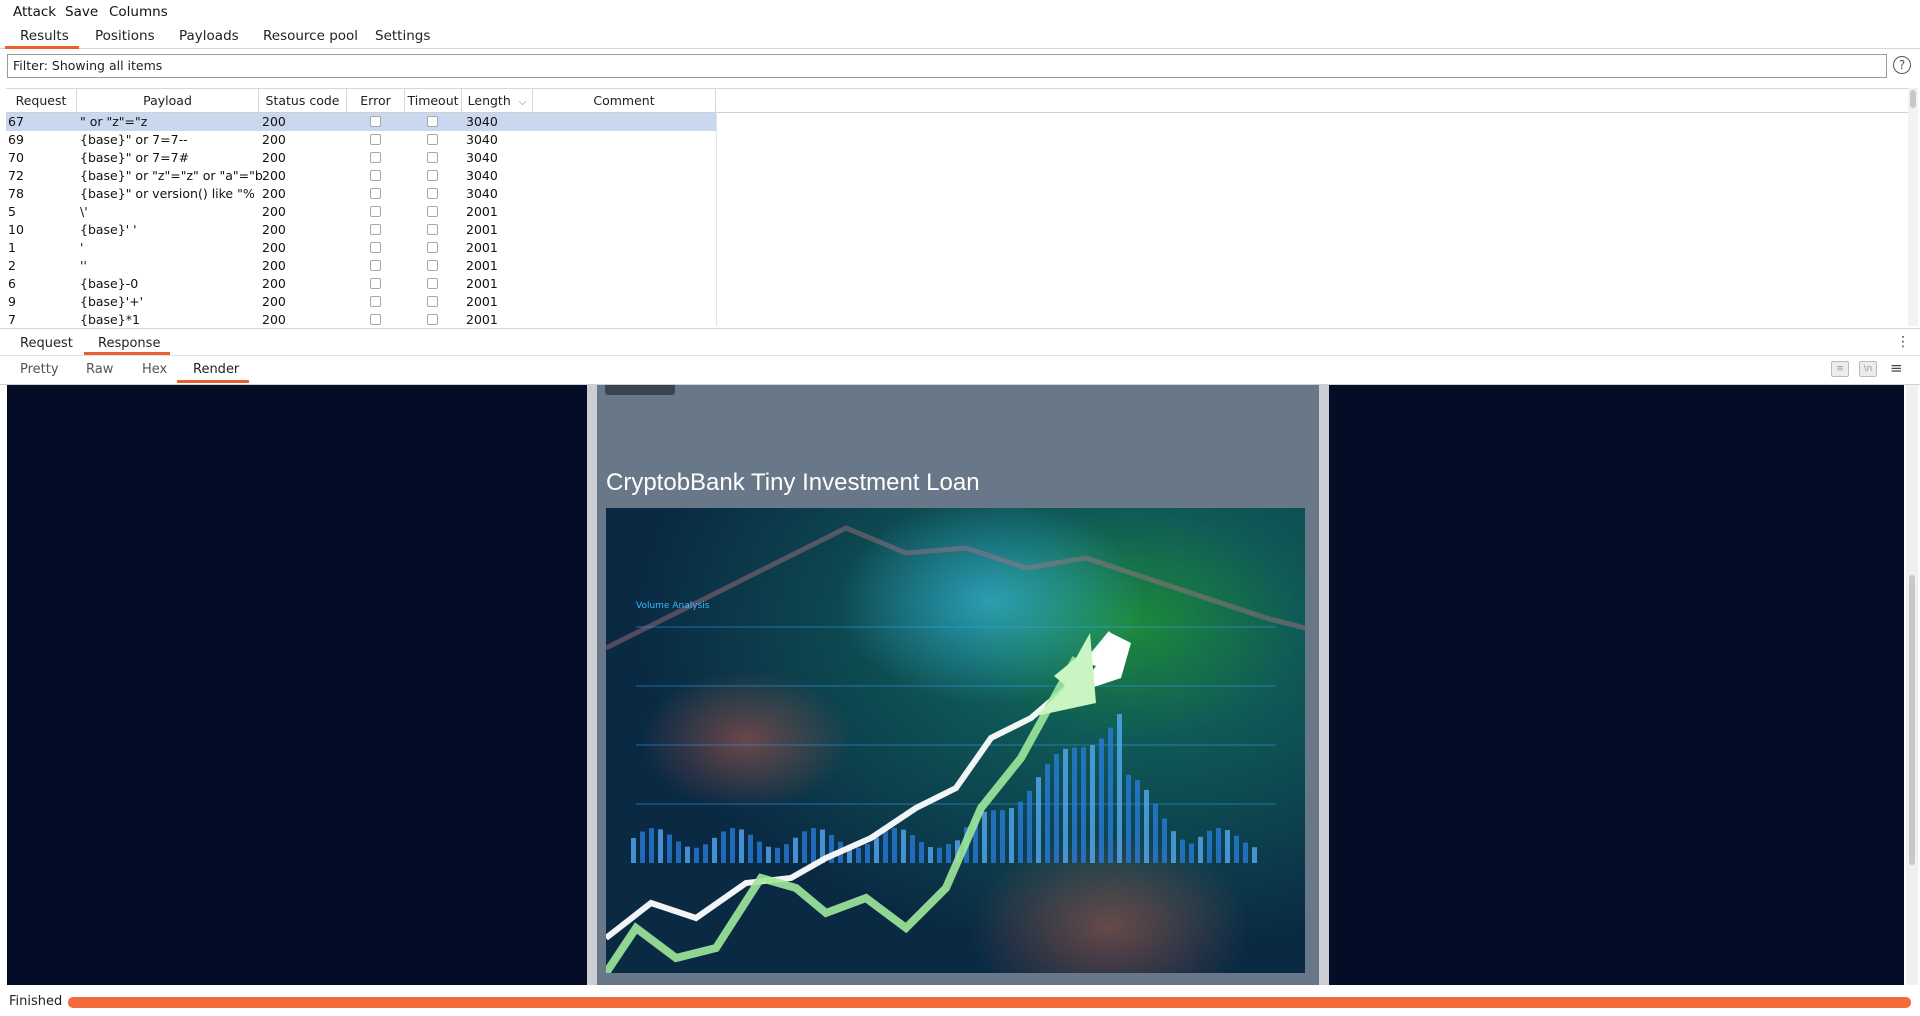 This screenshot has width=1920, height=1016. What do you see at coordinates (209, 36) in the screenshot?
I see `tab-payloads: Payloads` at bounding box center [209, 36].